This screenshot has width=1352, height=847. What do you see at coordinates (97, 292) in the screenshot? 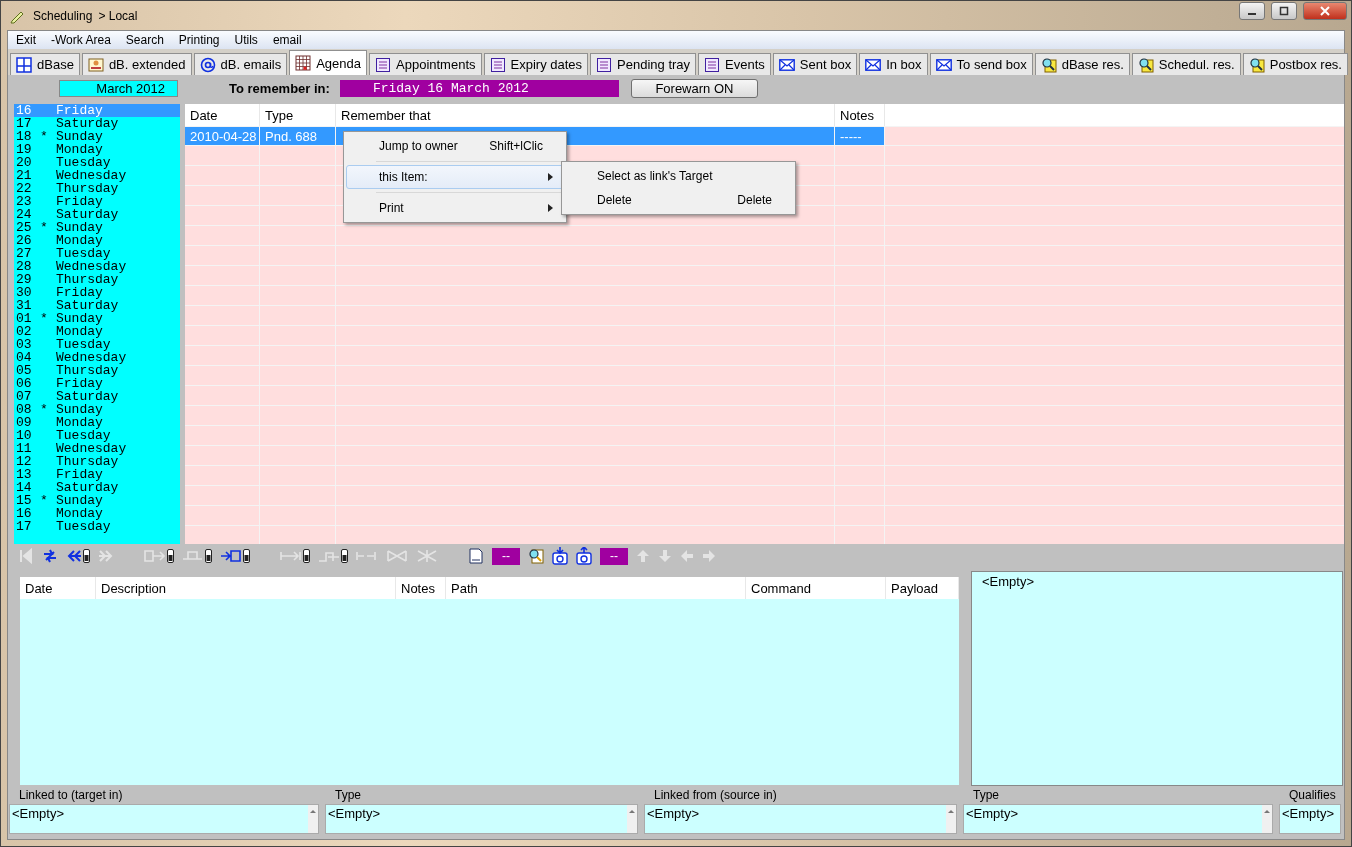
I see `day-item: 30 Friday` at bounding box center [97, 292].